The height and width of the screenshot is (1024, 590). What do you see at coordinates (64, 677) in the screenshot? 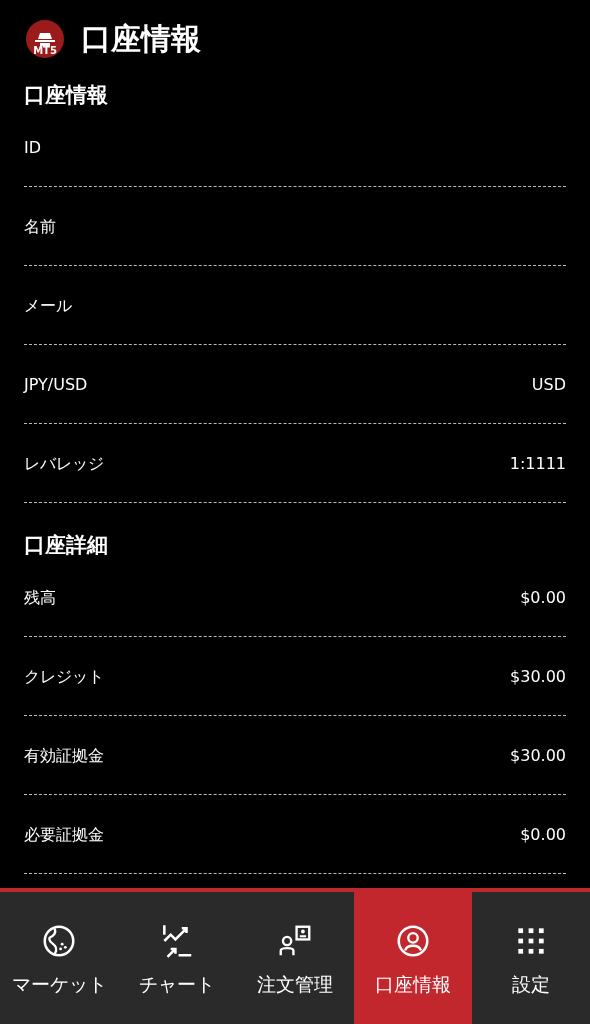
I see `row-label: クレジット` at bounding box center [64, 677].